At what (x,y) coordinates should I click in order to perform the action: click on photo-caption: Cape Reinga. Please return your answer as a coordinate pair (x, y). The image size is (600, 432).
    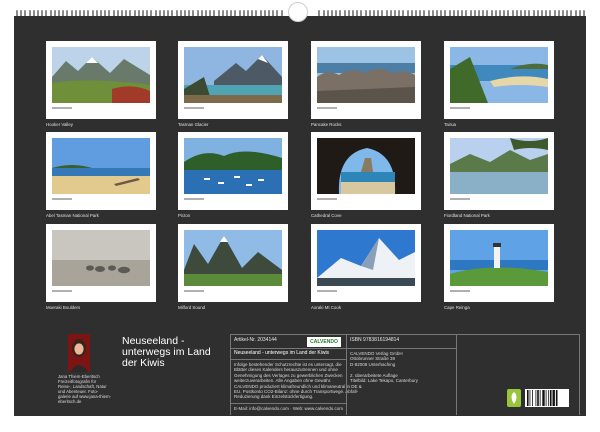
    Looking at the image, I should click on (457, 307).